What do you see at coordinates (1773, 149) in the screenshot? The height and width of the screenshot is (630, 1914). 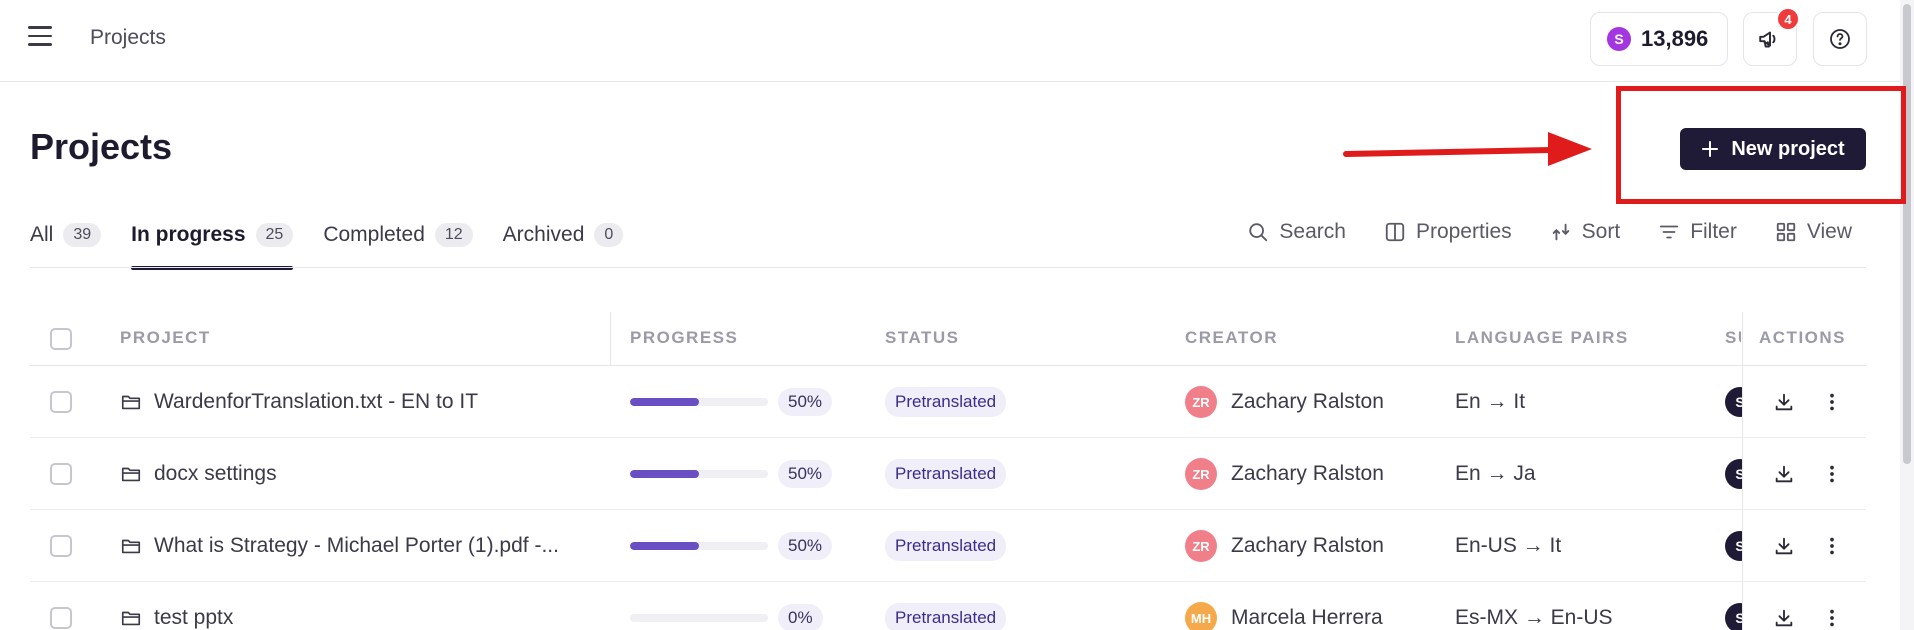 I see `new-project-button: New project` at bounding box center [1773, 149].